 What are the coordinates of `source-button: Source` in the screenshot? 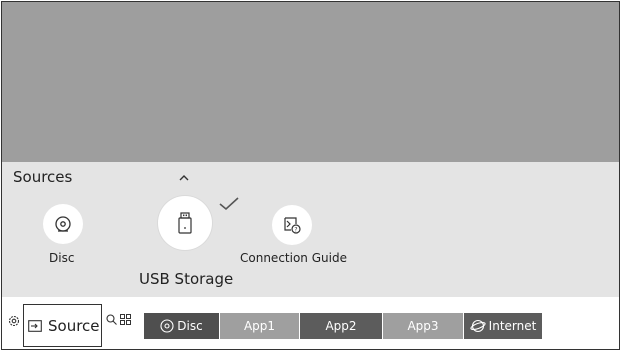 It's located at (62, 325).